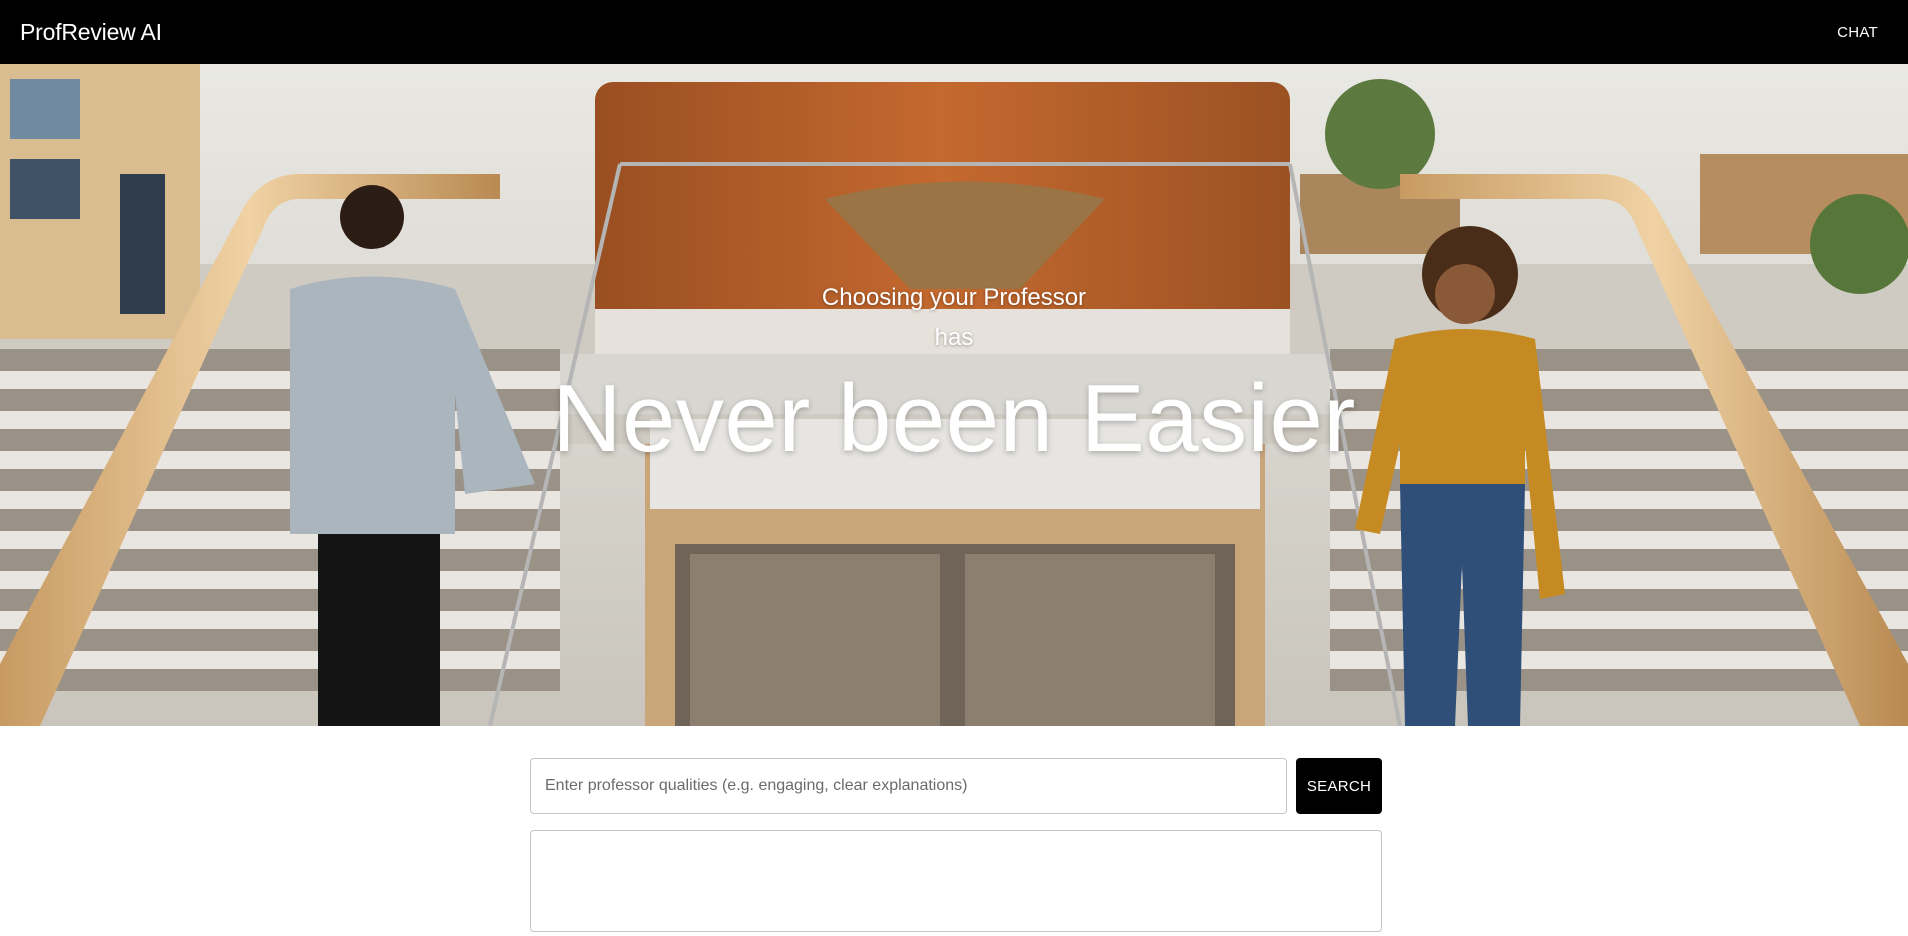  What do you see at coordinates (91, 32) in the screenshot?
I see `brand-logo: ProfReview AI` at bounding box center [91, 32].